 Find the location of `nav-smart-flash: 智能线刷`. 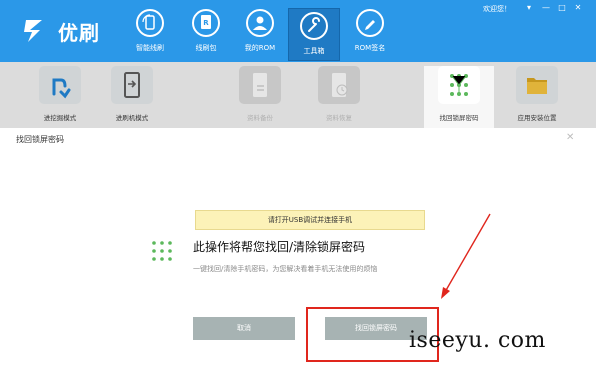

nav-smart-flash: 智能线刷 is located at coordinates (150, 34).